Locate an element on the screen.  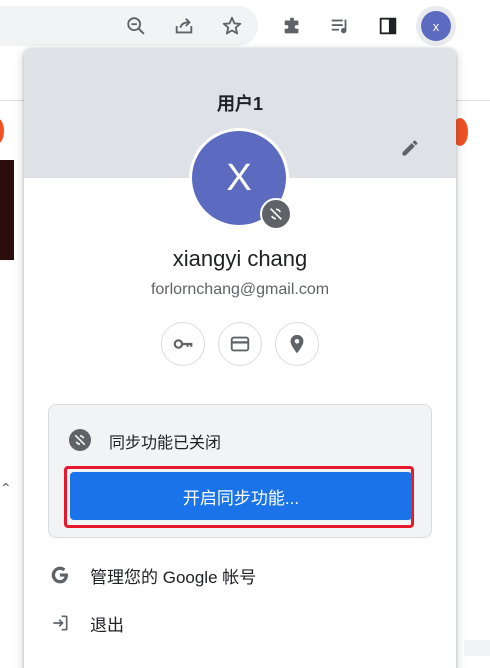
manage-google-account-item: 管理您的 Google 帐号 is located at coordinates (240, 575).